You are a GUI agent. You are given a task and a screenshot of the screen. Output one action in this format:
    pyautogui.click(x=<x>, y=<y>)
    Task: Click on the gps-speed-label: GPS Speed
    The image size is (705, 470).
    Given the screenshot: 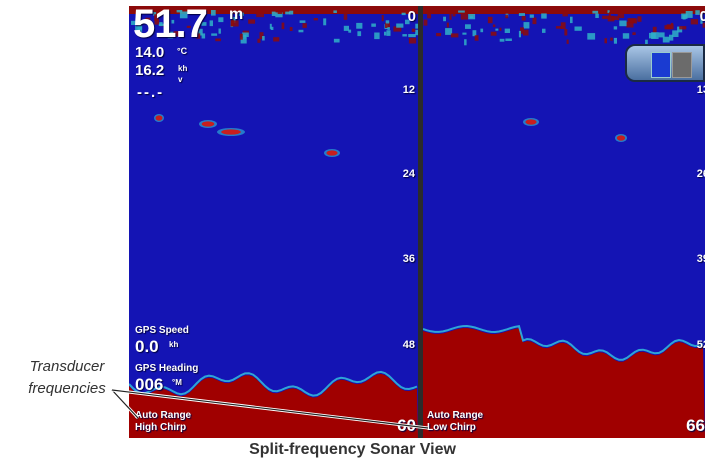 What is the action you would take?
    pyautogui.click(x=162, y=330)
    